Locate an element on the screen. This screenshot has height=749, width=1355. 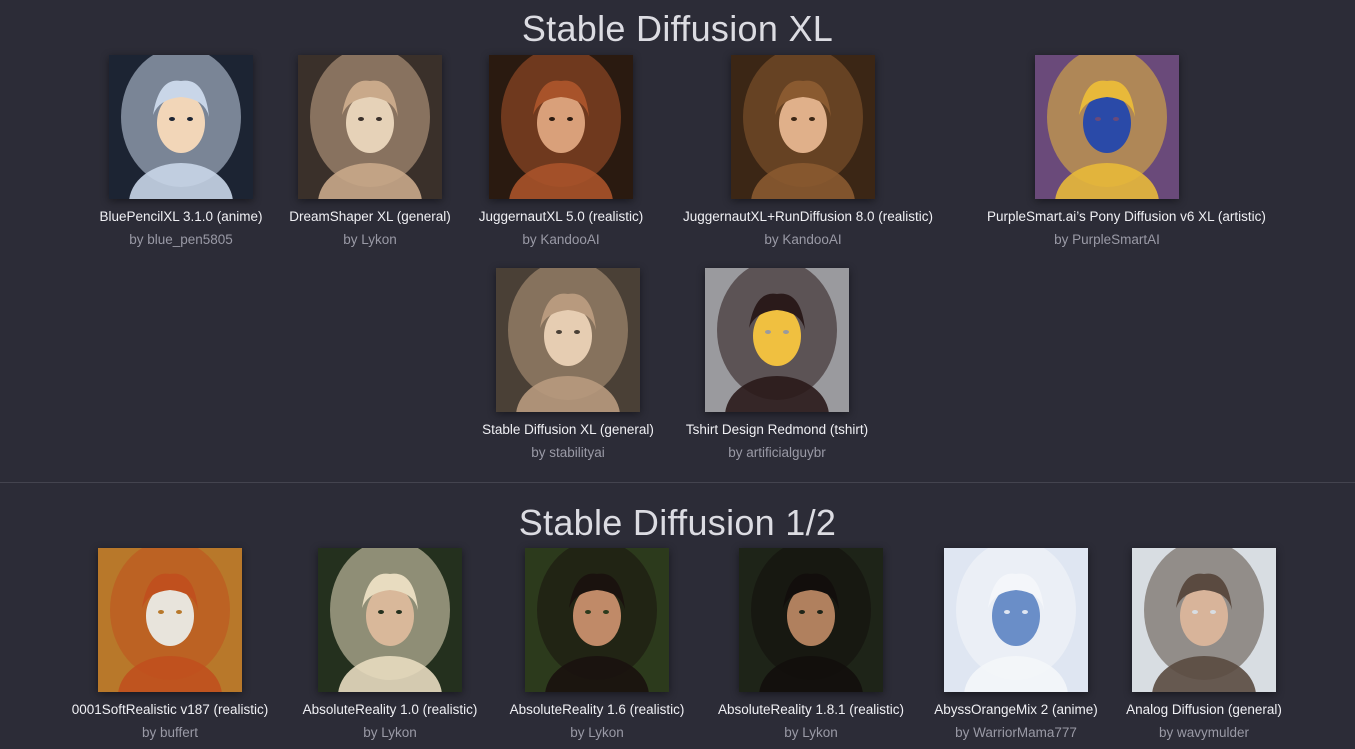
forest-portrait-thumbnail is located at coordinates (803, 127).